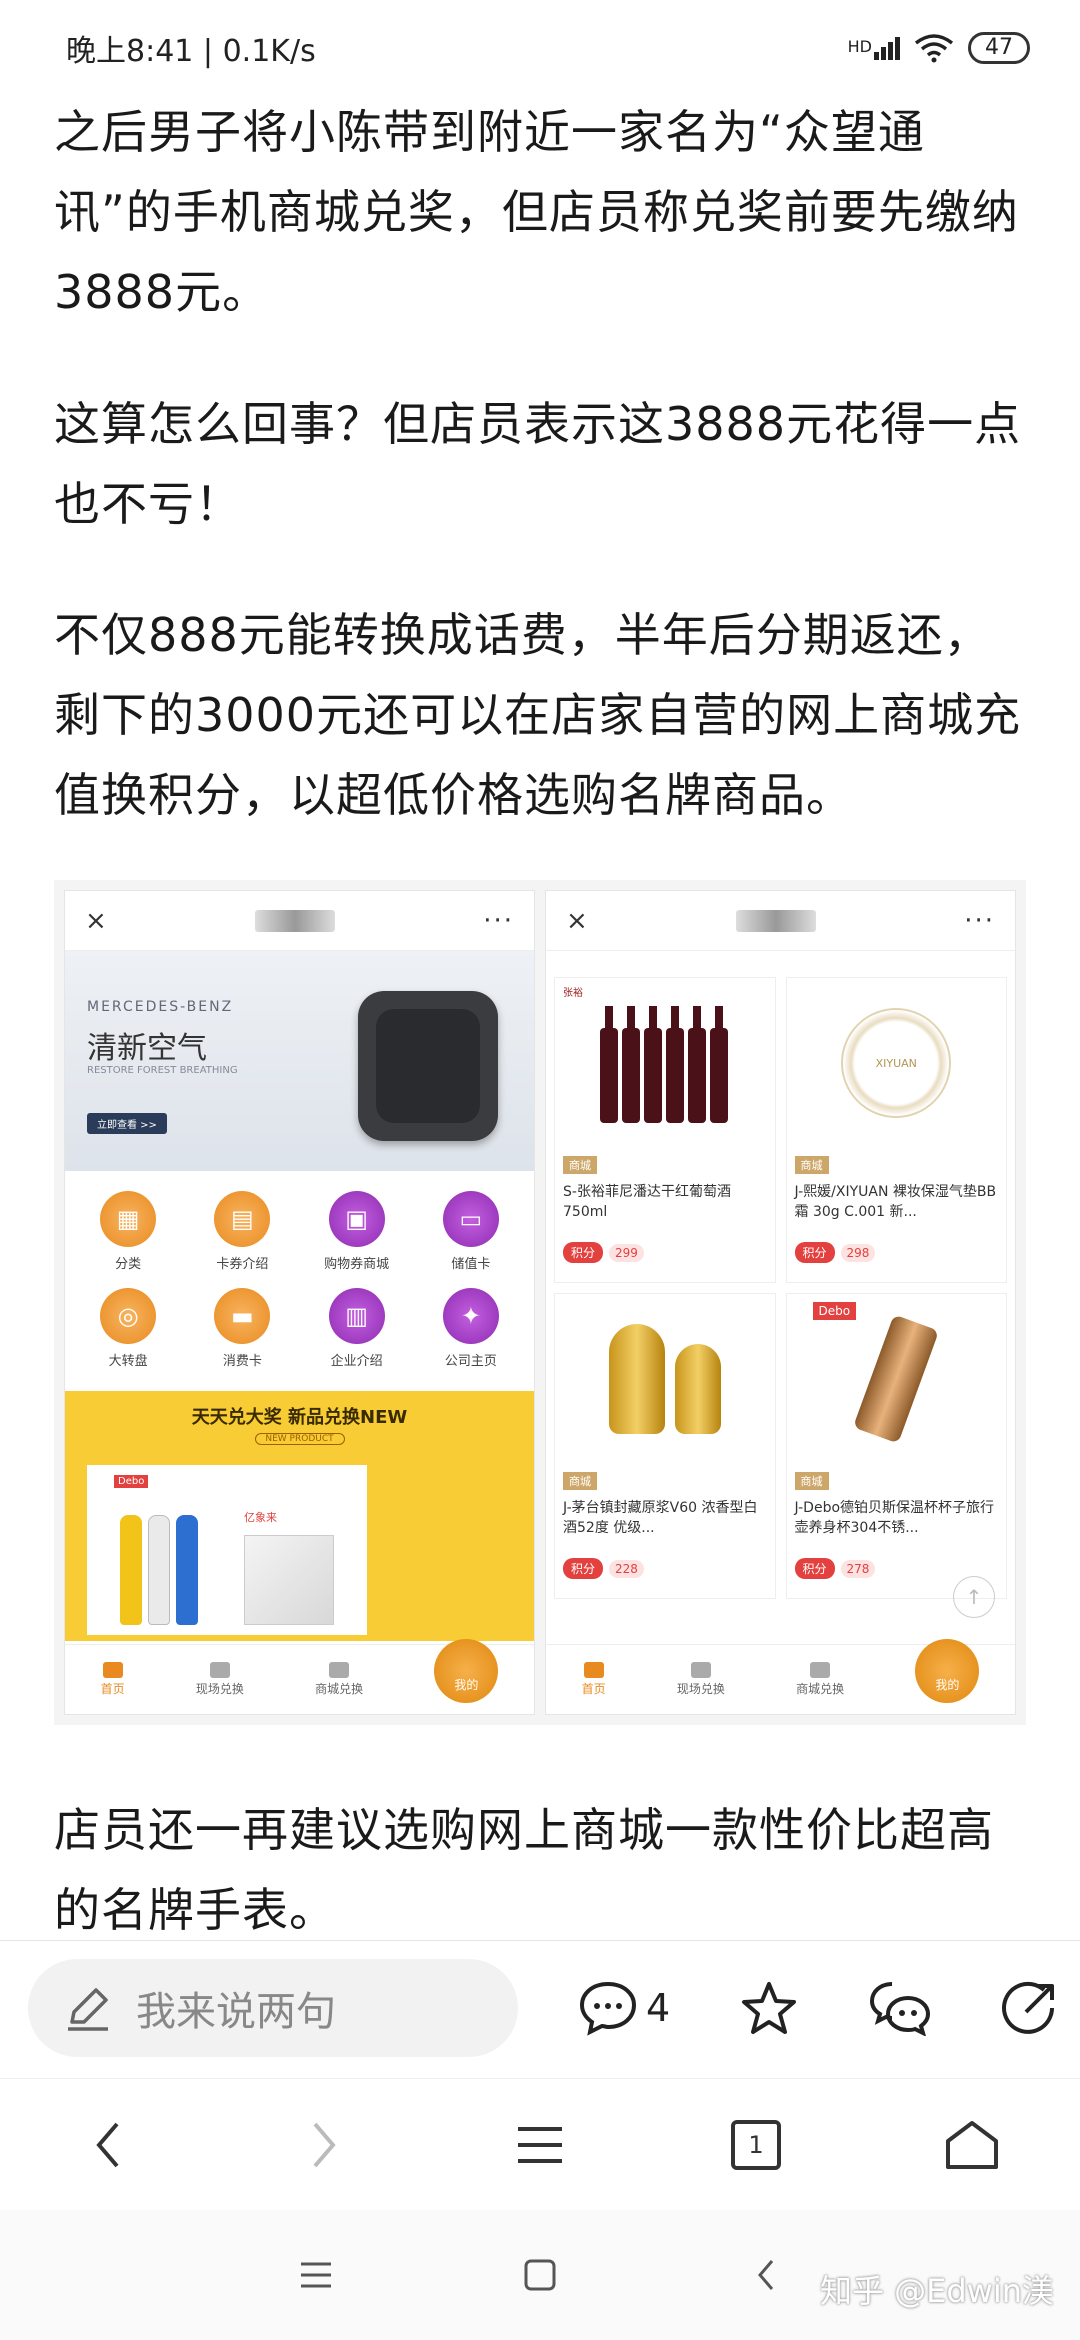  Describe the element at coordinates (780, 921) in the screenshot. I see `phone-top-bar: × ···` at that location.